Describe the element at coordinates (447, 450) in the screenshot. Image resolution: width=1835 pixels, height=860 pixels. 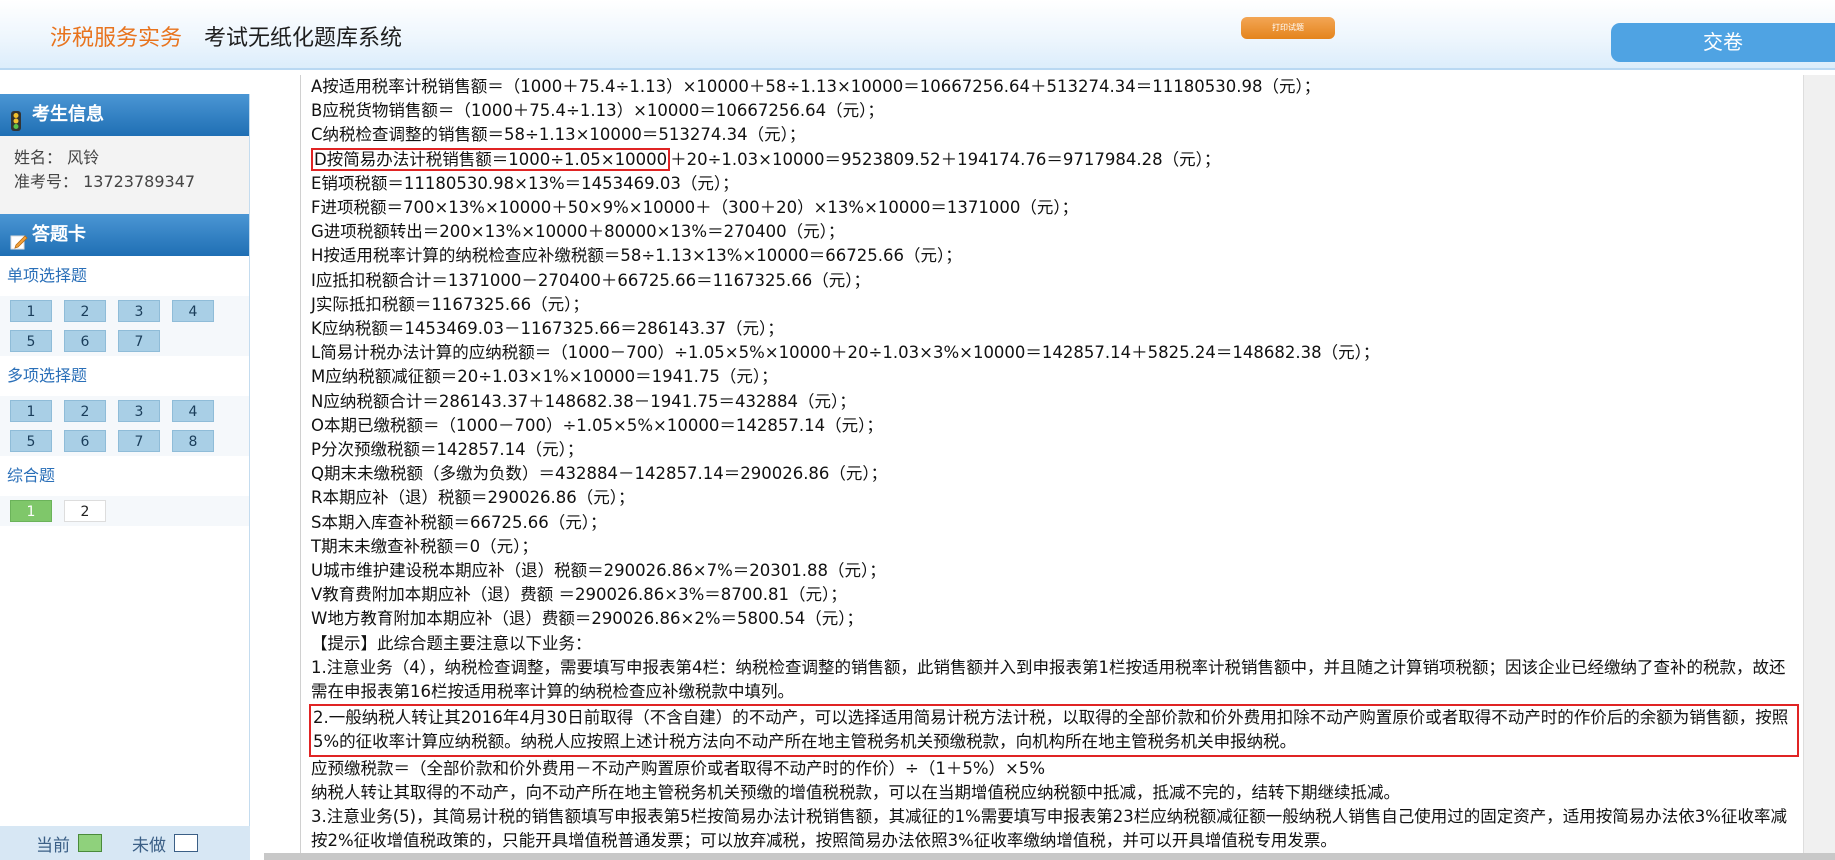
I see `analysis-line: P分次预缴税额＝142857.14（元）；` at that location.